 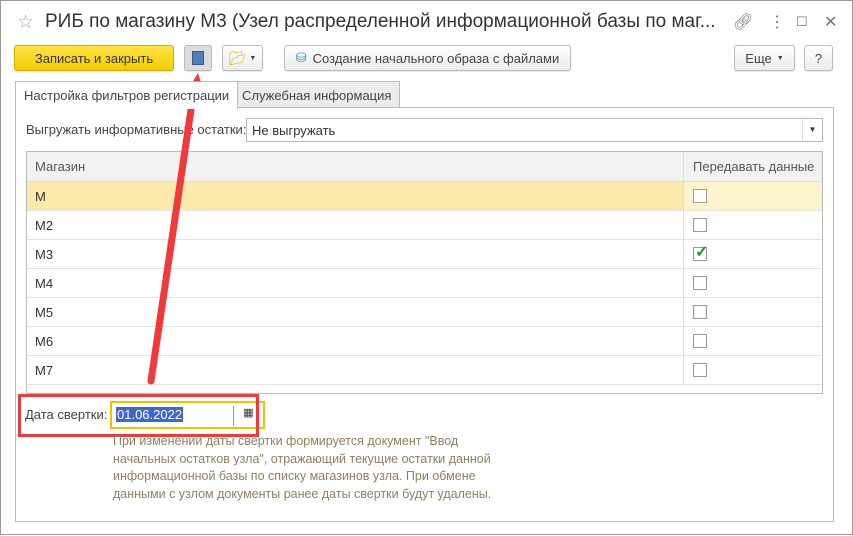 I want to click on tab-registration-filters: Настройка фильтров регистрации, so click(x=127, y=95).